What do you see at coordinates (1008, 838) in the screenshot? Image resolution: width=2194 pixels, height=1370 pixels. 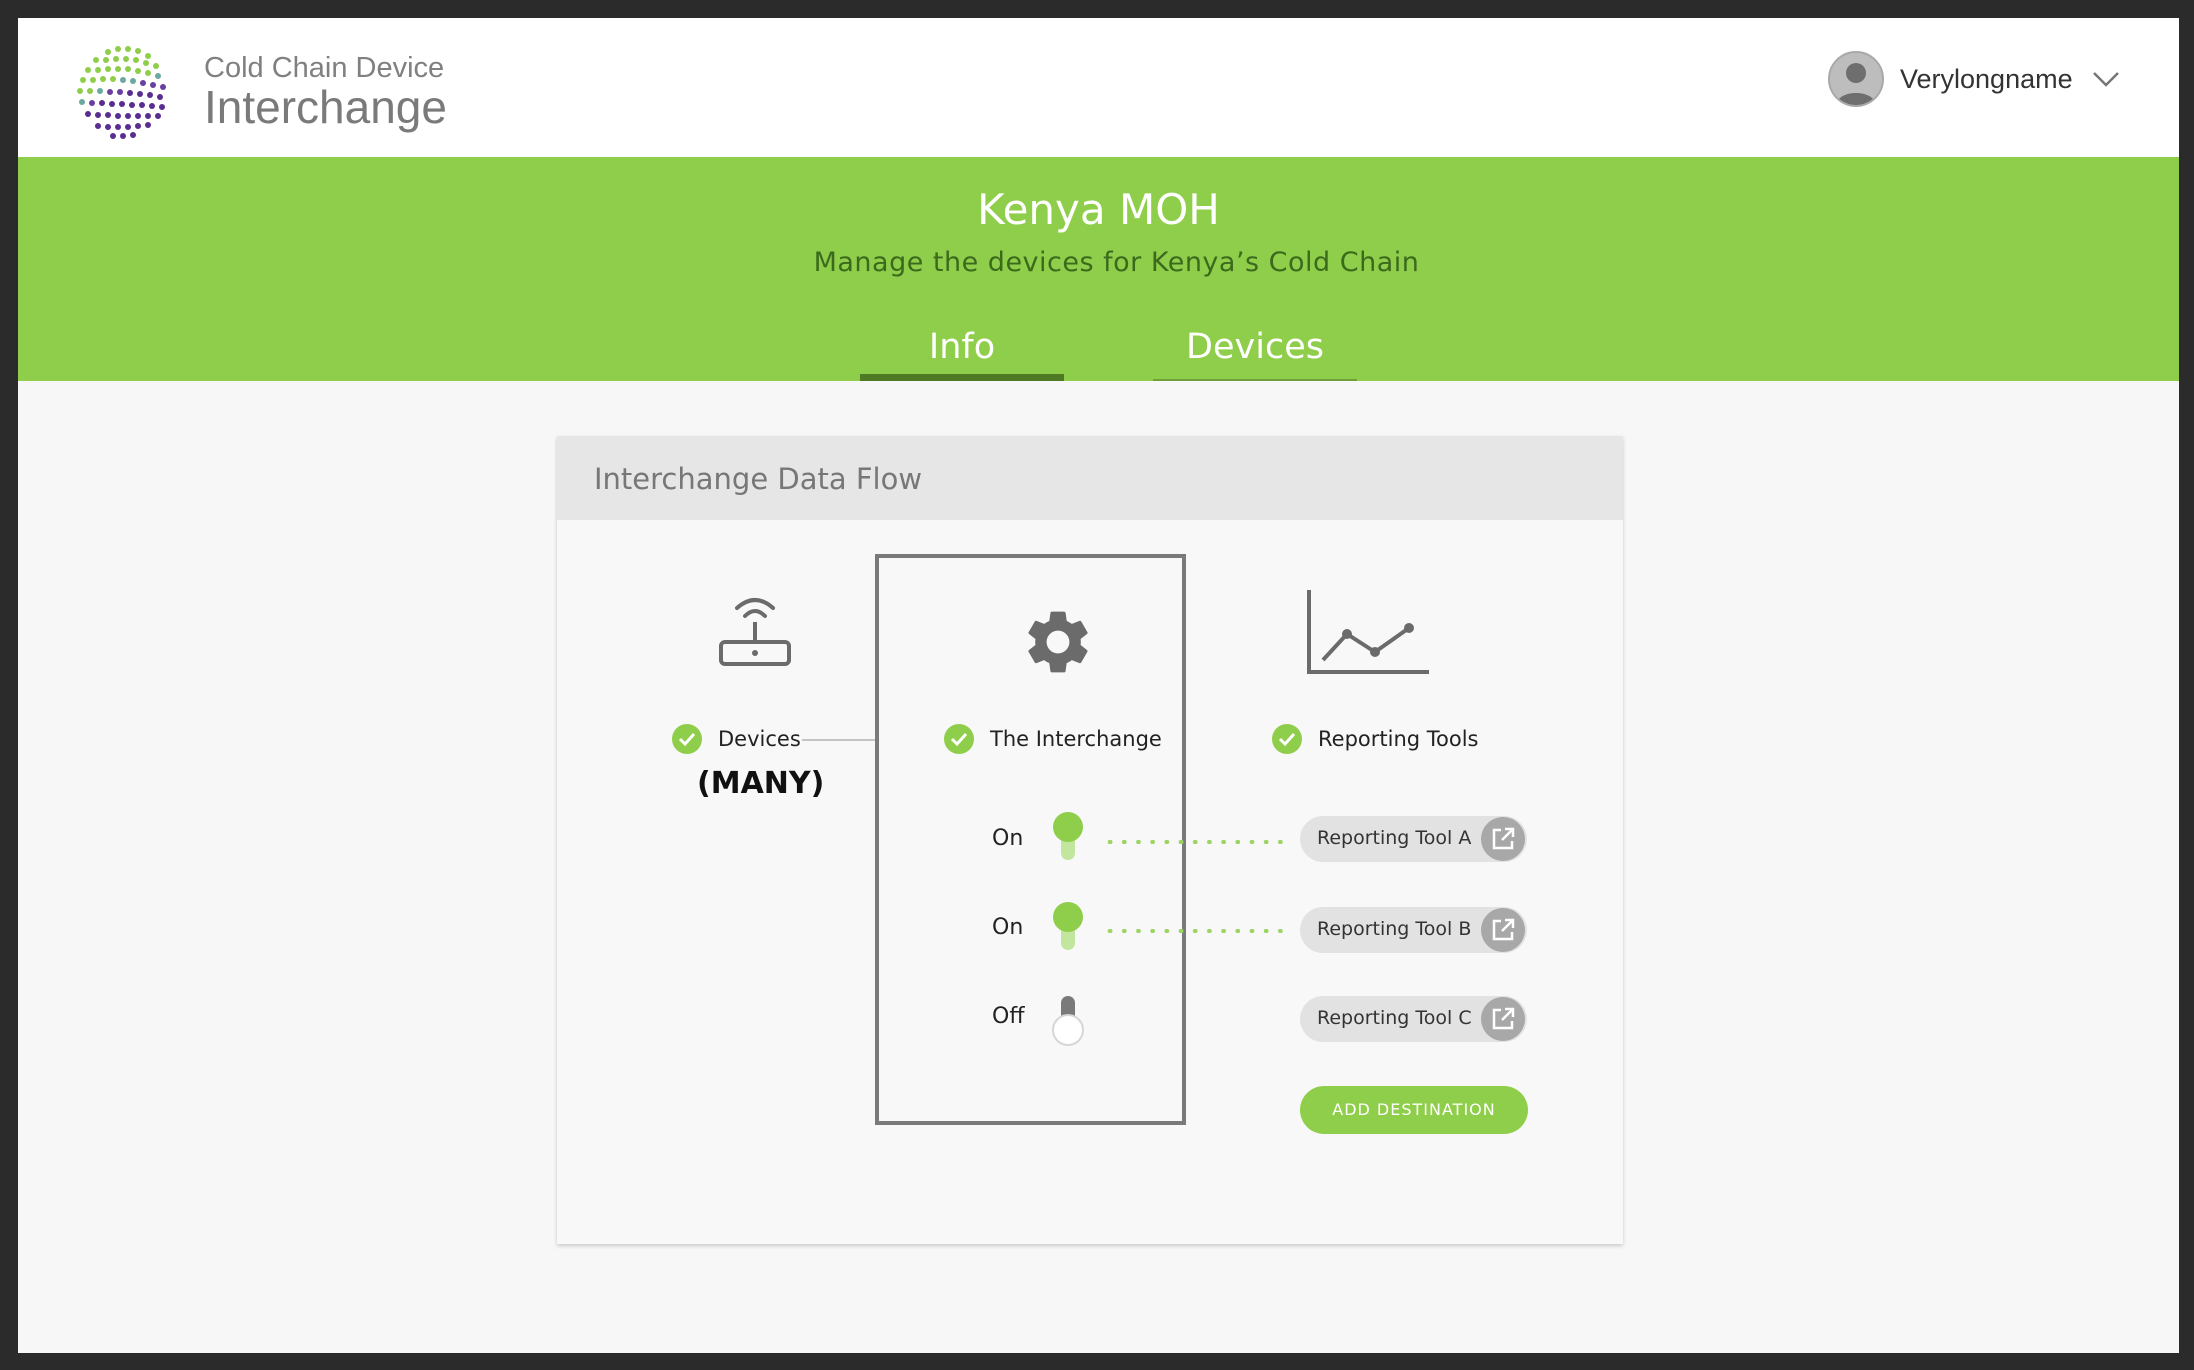 I see `toggle-label-1: On` at bounding box center [1008, 838].